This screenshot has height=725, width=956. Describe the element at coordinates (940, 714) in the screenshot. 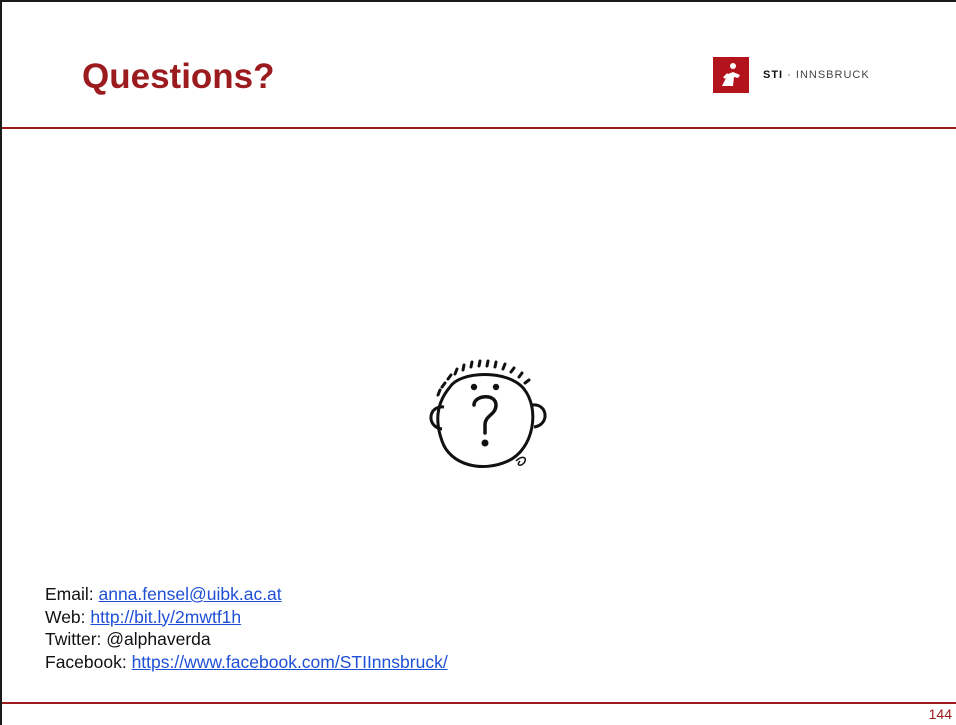

I see `page-number: 144` at that location.